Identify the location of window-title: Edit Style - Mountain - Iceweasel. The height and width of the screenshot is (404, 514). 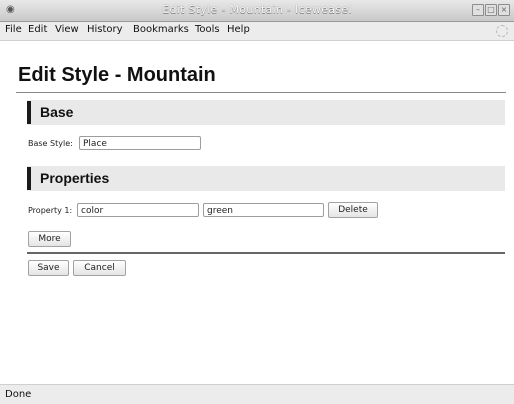
(257, 9).